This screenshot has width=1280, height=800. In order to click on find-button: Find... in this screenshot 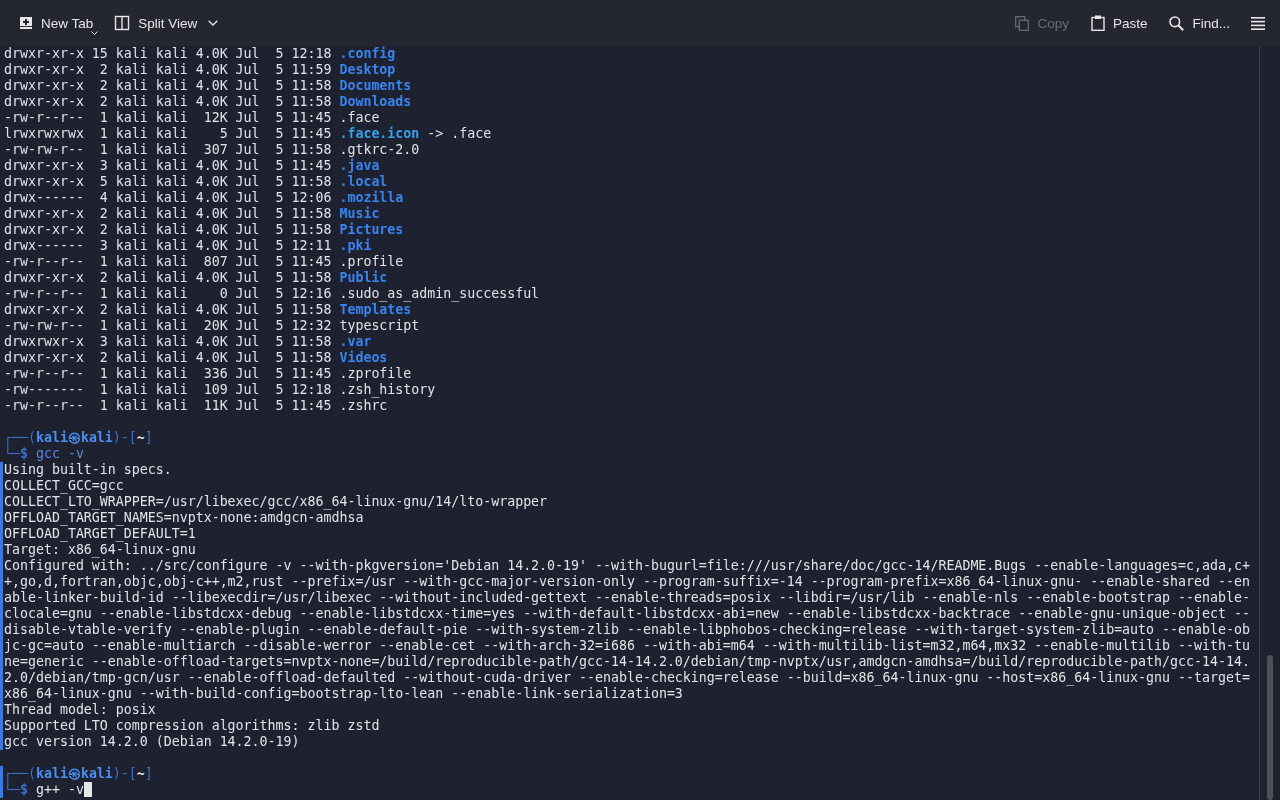, I will do `click(1199, 23)`.